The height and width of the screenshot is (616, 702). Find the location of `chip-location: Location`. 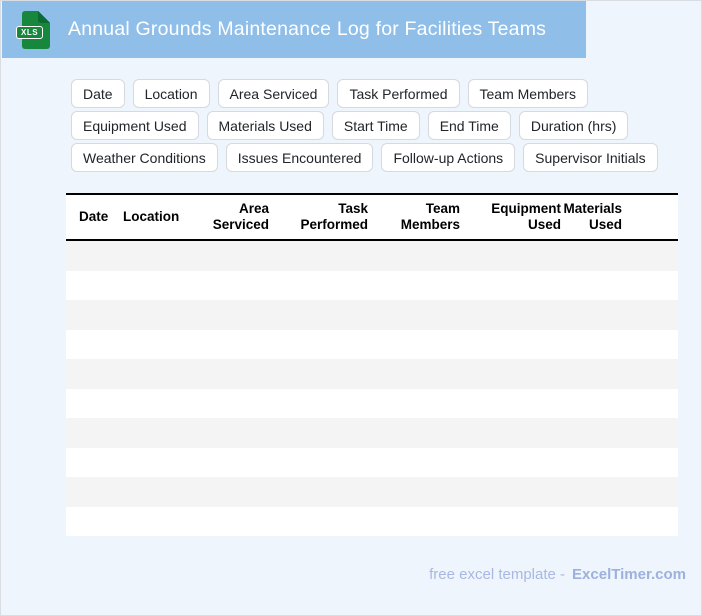

chip-location: Location is located at coordinates (171, 93).